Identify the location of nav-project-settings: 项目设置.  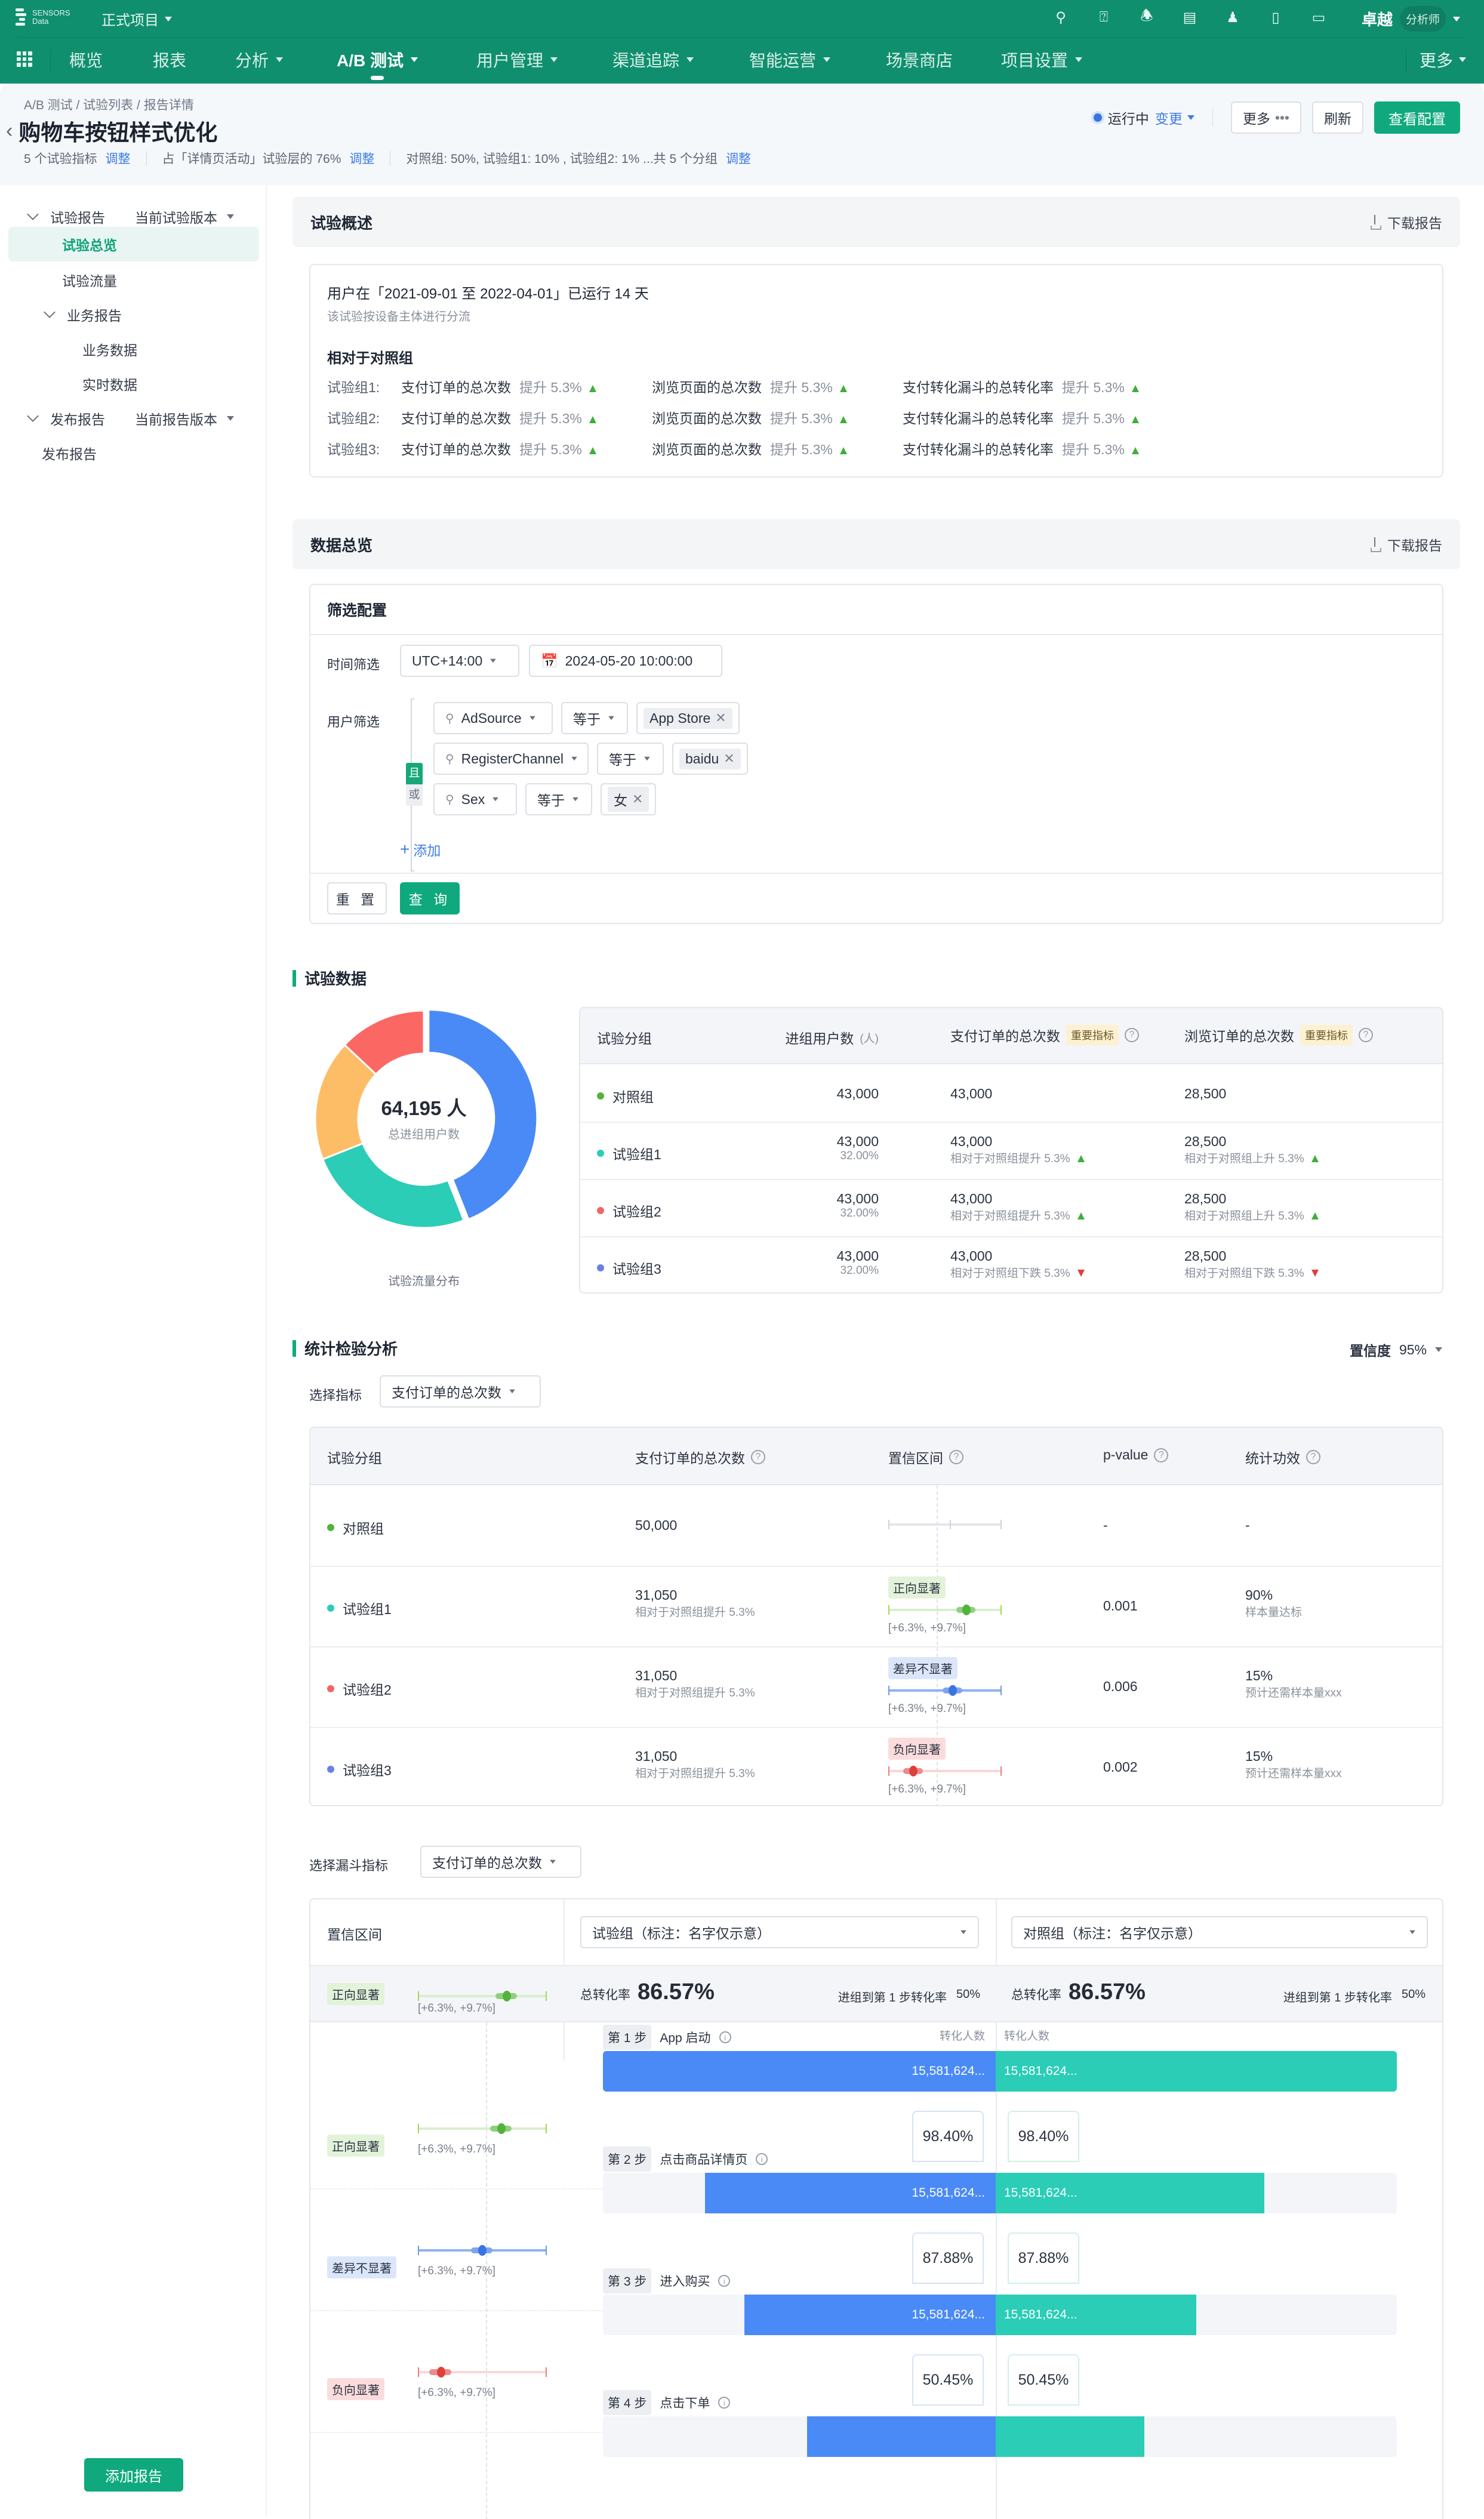
(1042, 60).